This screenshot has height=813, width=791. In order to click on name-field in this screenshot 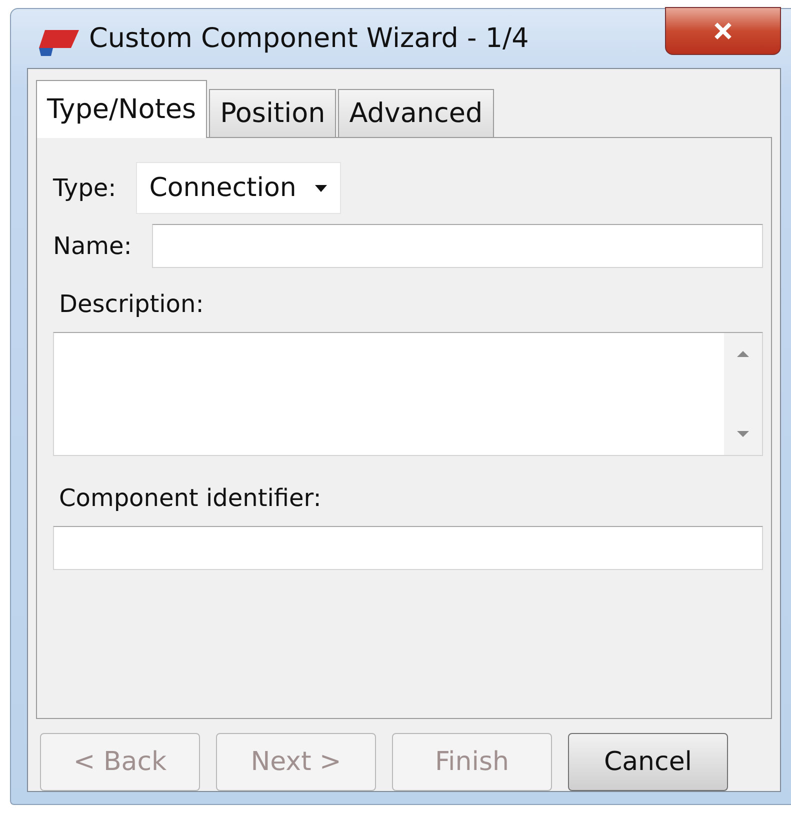, I will do `click(457, 246)`.